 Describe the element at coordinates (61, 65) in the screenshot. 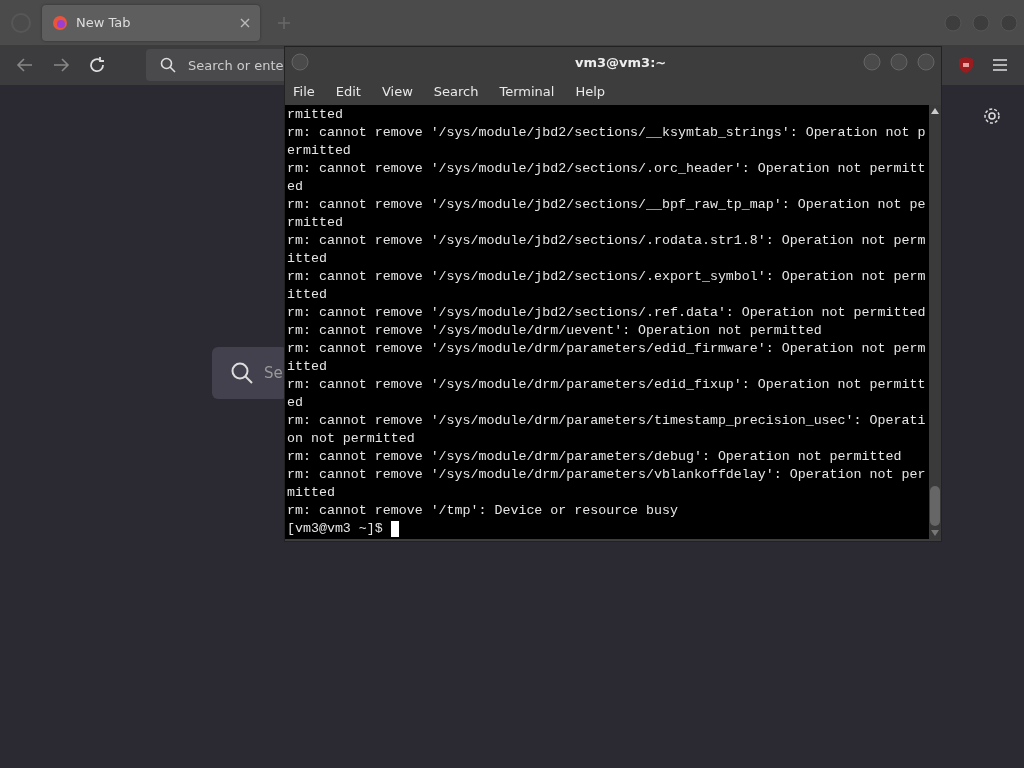

I see `forward-icon` at that location.